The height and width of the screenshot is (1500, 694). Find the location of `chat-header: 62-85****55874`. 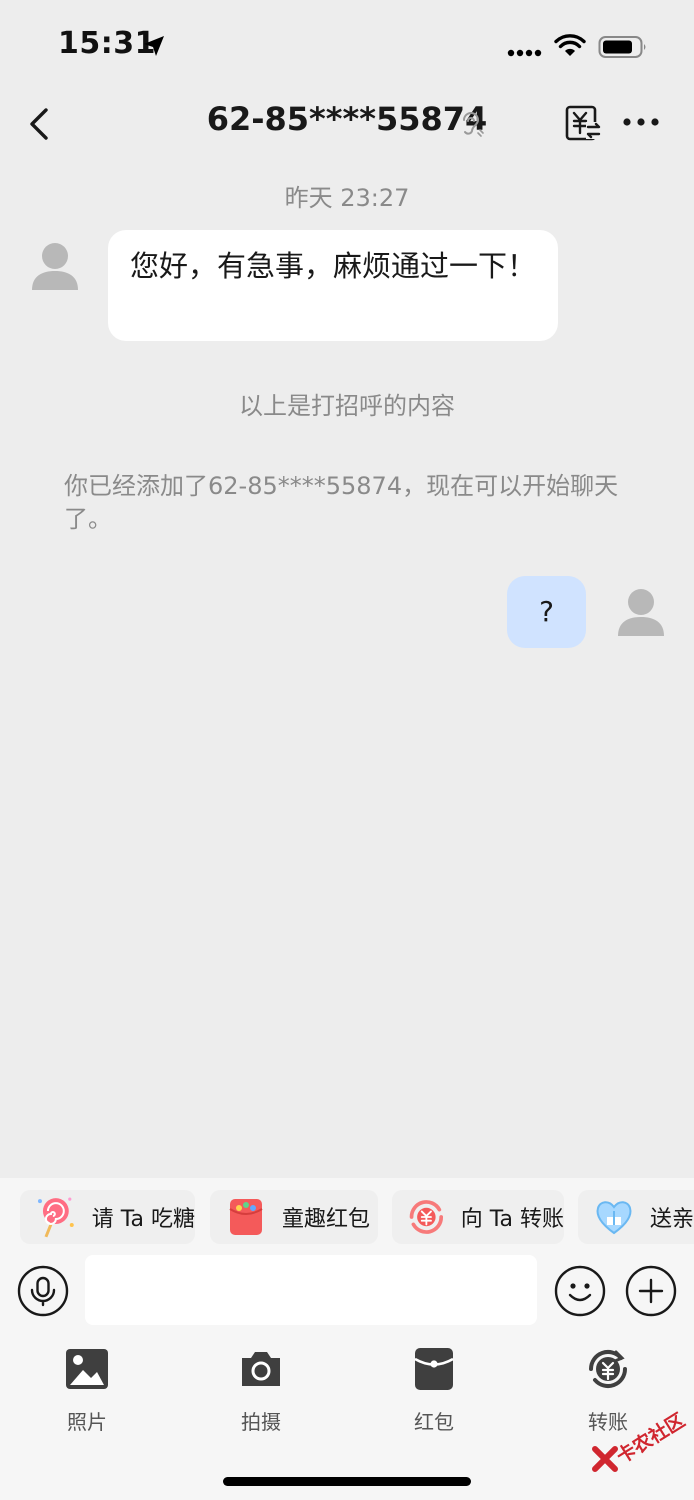

chat-header: 62-85****55874 is located at coordinates (347, 125).